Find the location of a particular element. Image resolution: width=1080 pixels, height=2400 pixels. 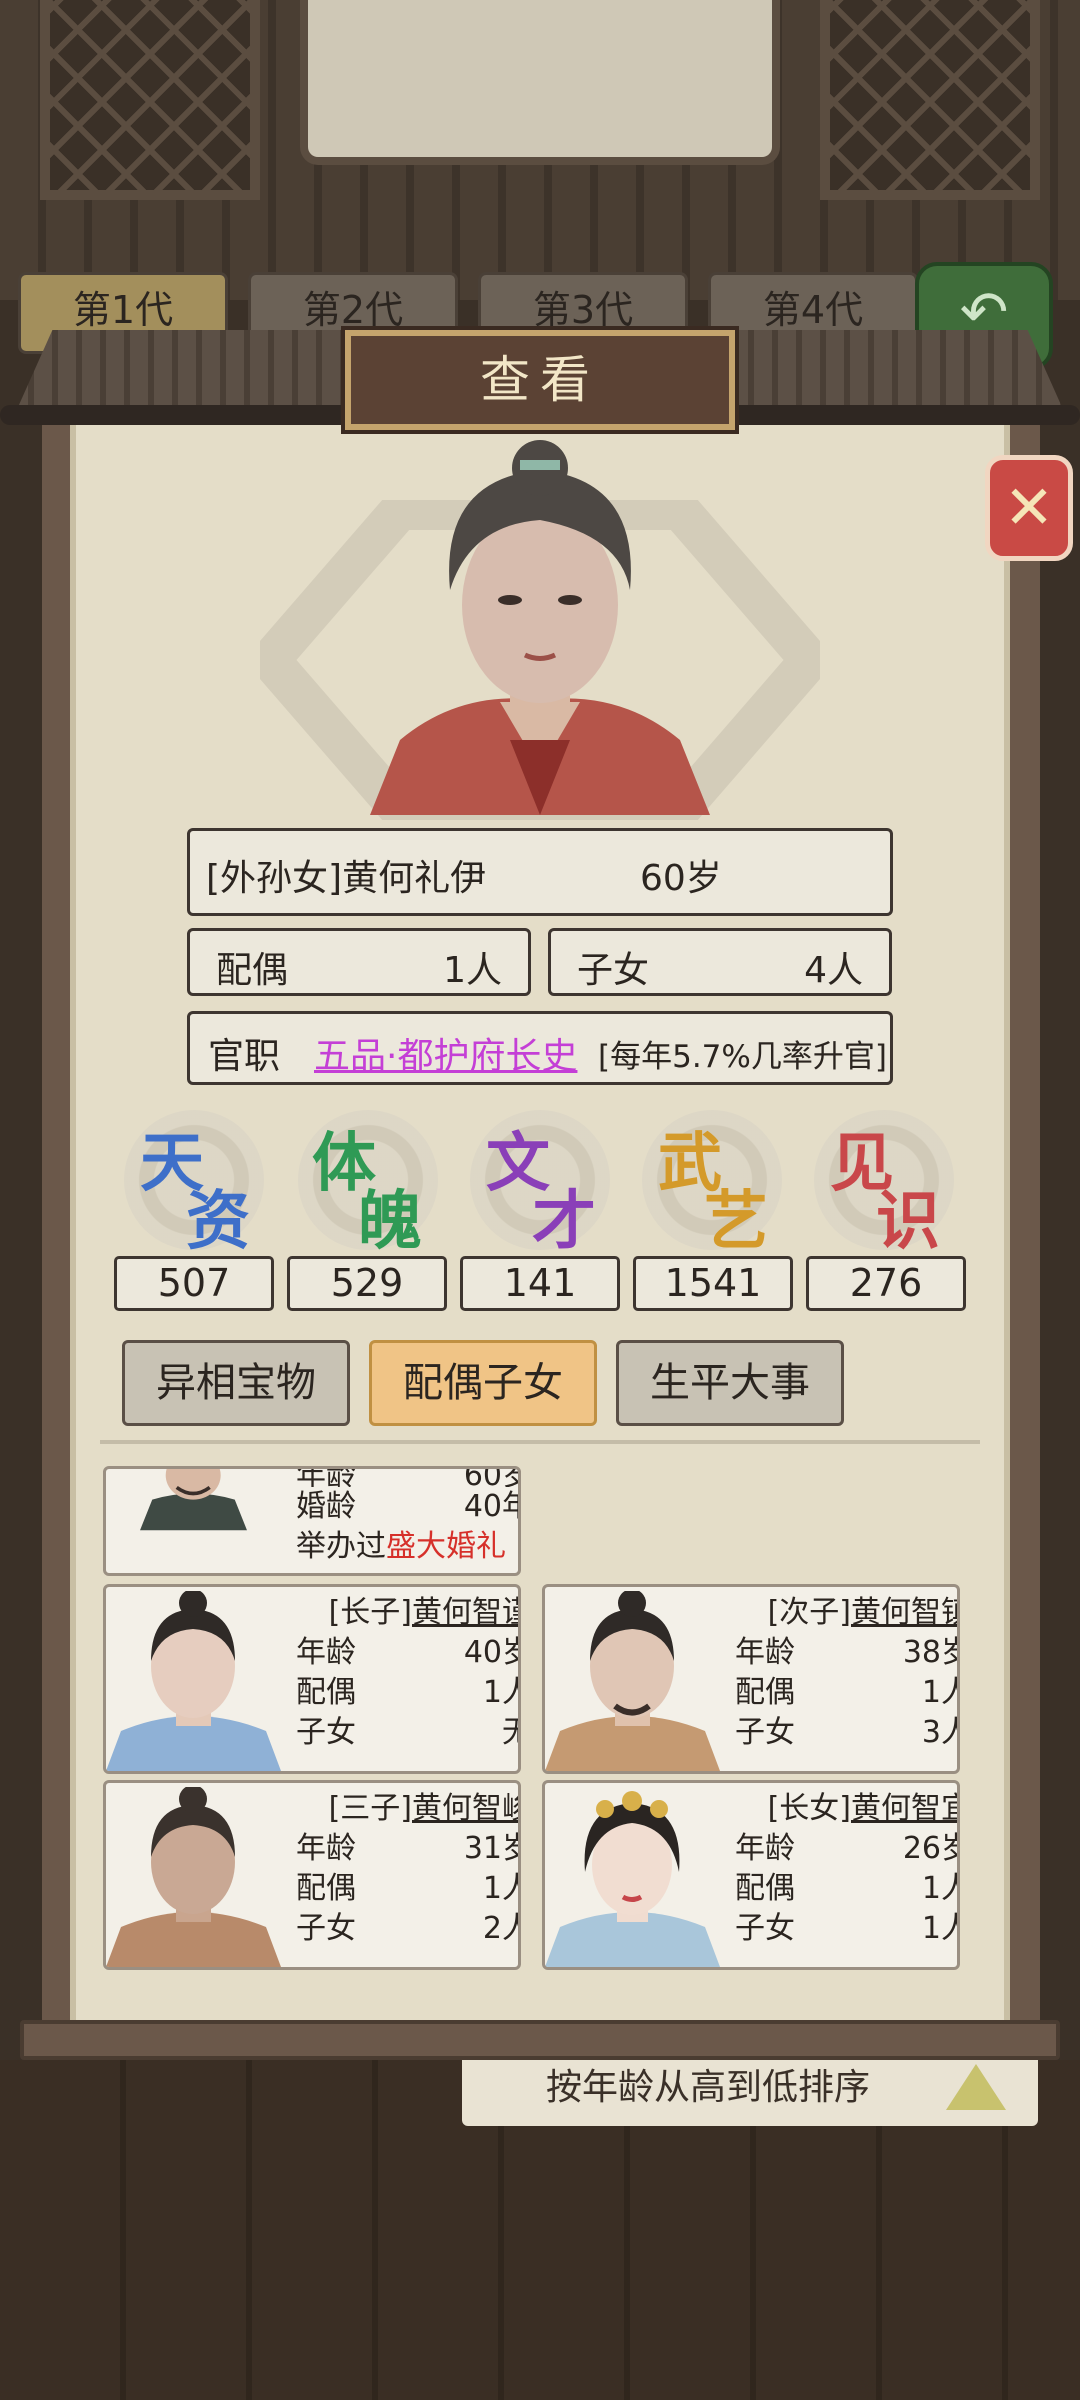

dialog-title-plaque: 查看 is located at coordinates (540, 380).